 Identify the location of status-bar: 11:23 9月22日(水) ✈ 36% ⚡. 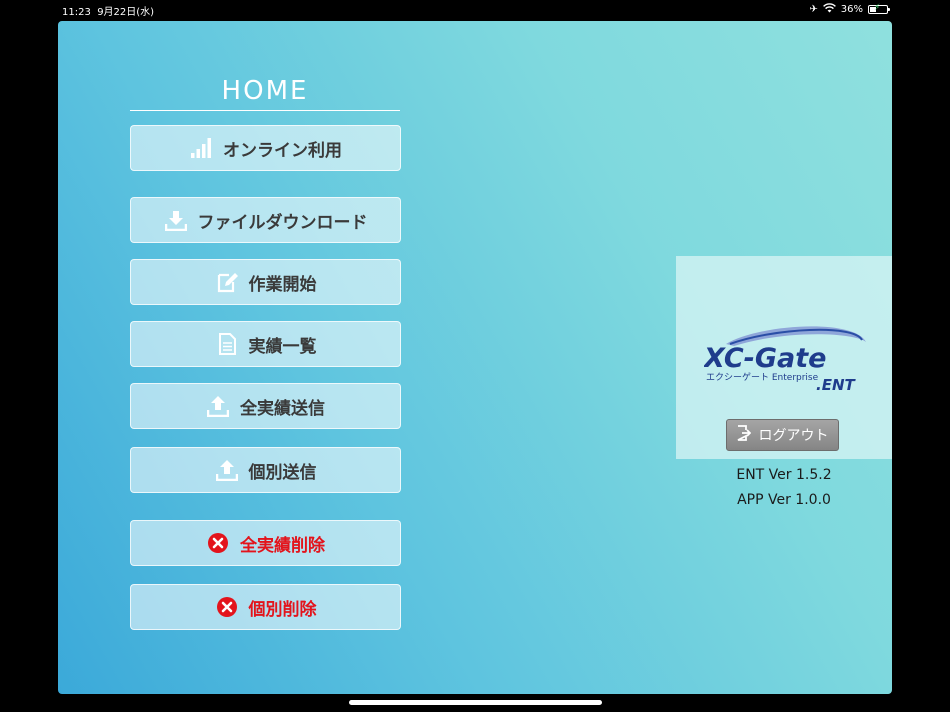
(475, 10).